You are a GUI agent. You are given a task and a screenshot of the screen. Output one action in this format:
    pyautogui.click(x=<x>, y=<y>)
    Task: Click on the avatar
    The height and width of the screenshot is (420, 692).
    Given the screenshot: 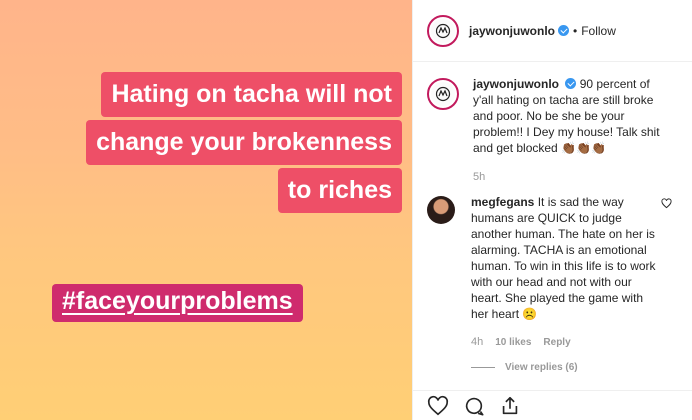 What is the action you would take?
    pyautogui.click(x=443, y=30)
    